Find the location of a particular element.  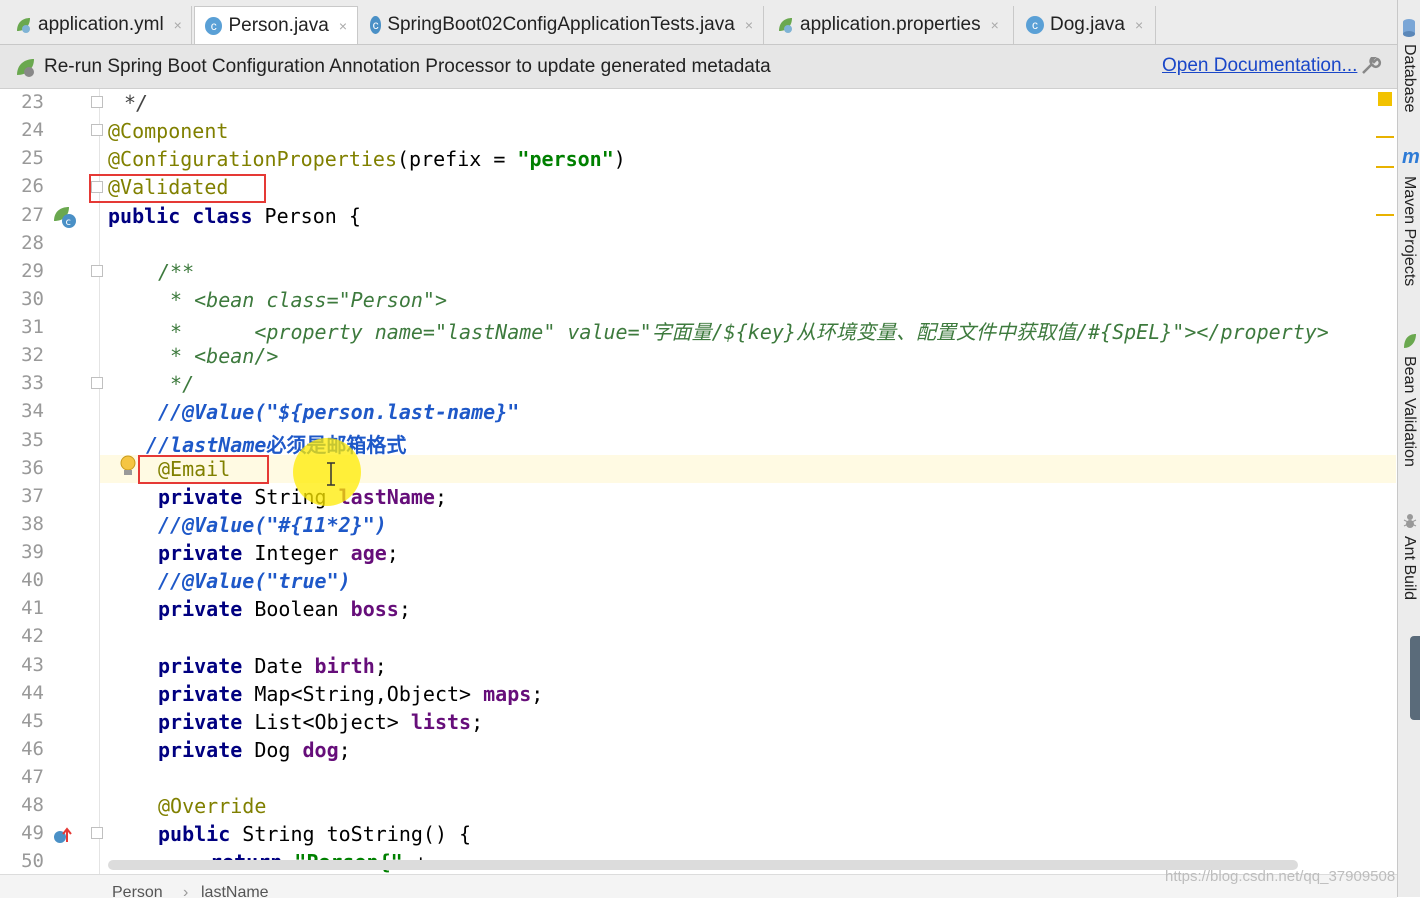

maven-icon: m is located at coordinates (1411, 157).